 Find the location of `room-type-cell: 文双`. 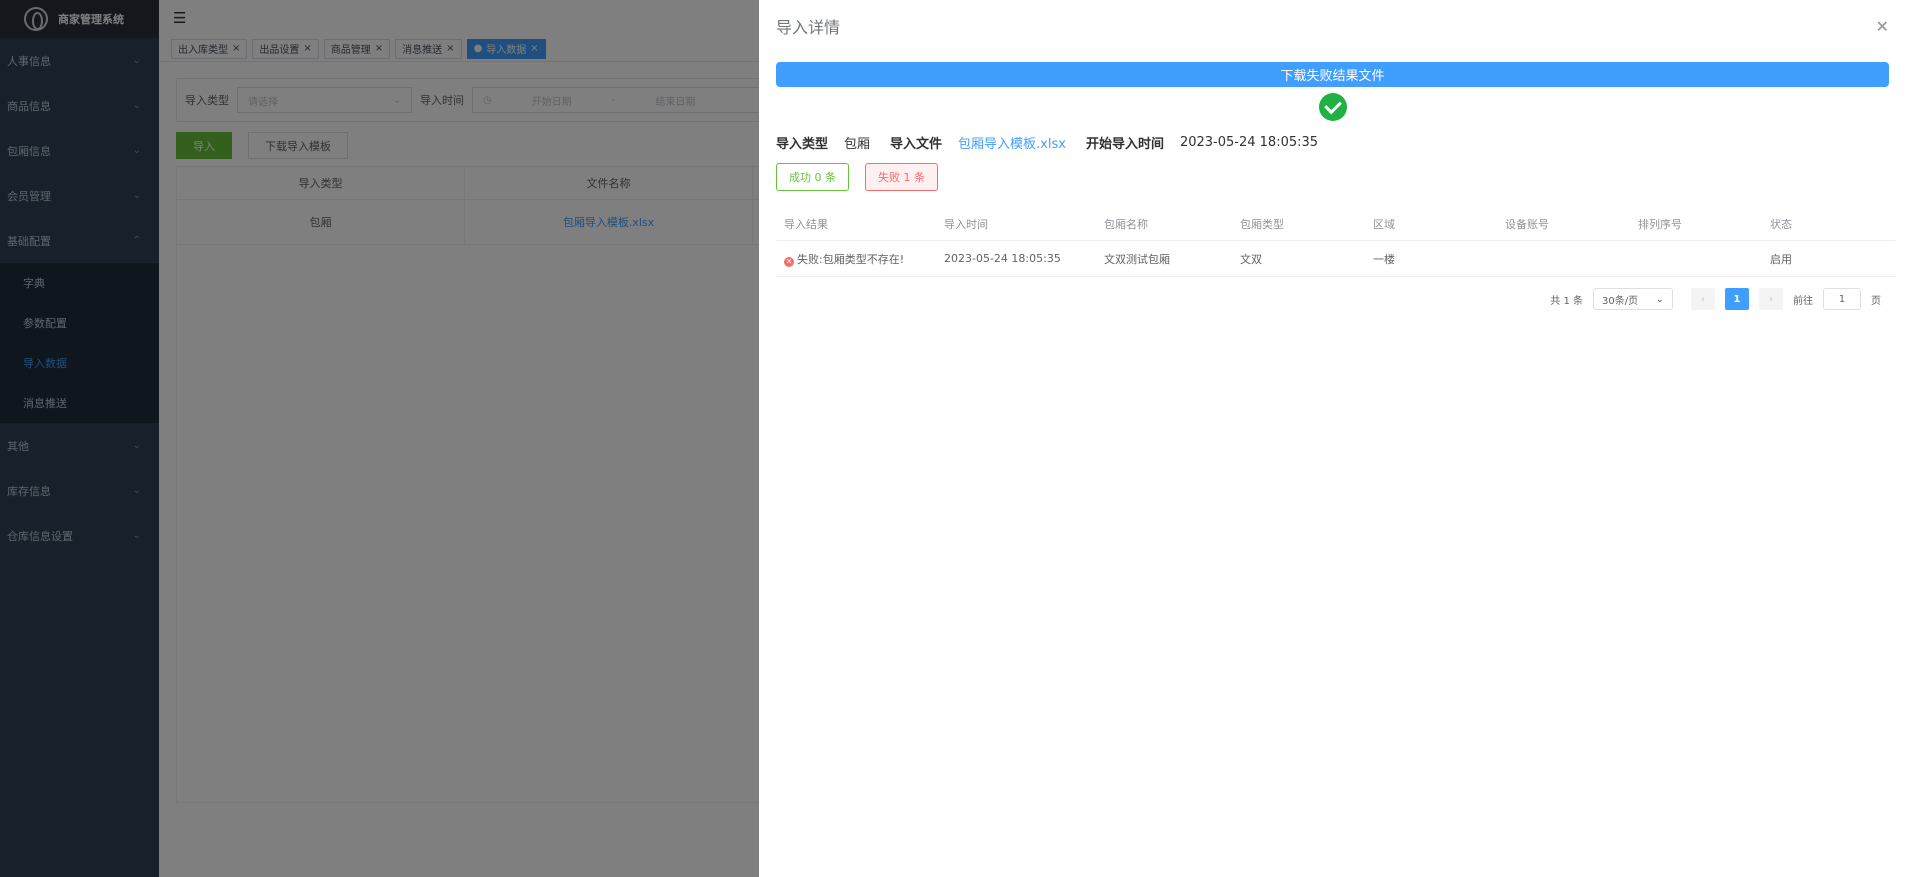

room-type-cell: 文双 is located at coordinates (1251, 259).